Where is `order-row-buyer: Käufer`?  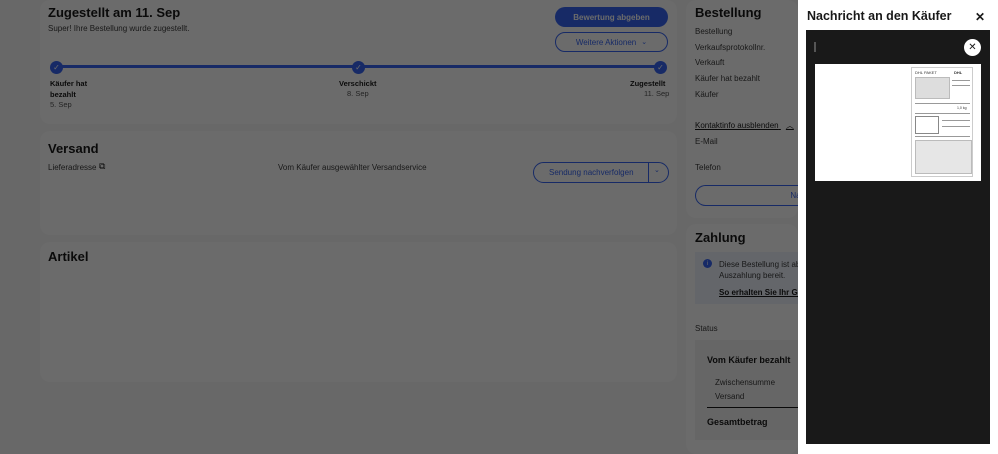
order-row-buyer: Käufer is located at coordinates (707, 94).